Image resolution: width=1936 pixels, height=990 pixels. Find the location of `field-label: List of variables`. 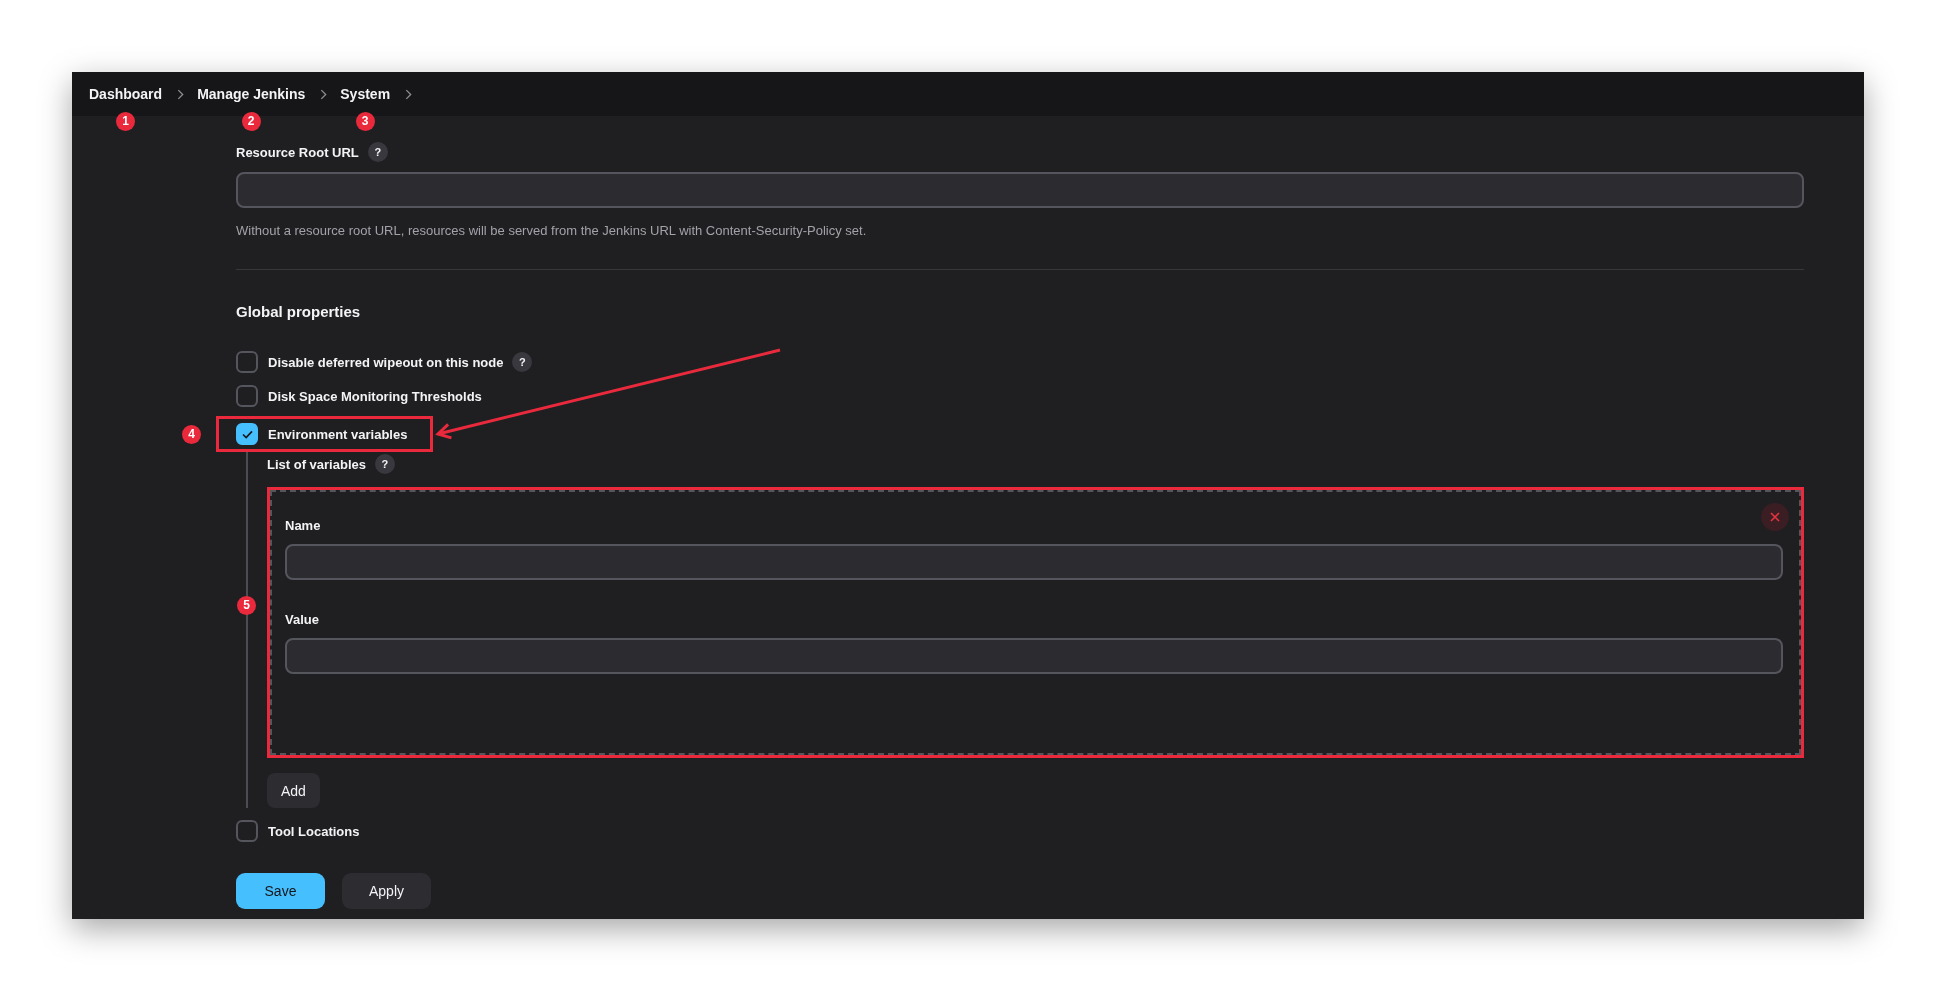

field-label: List of variables is located at coordinates (316, 464).